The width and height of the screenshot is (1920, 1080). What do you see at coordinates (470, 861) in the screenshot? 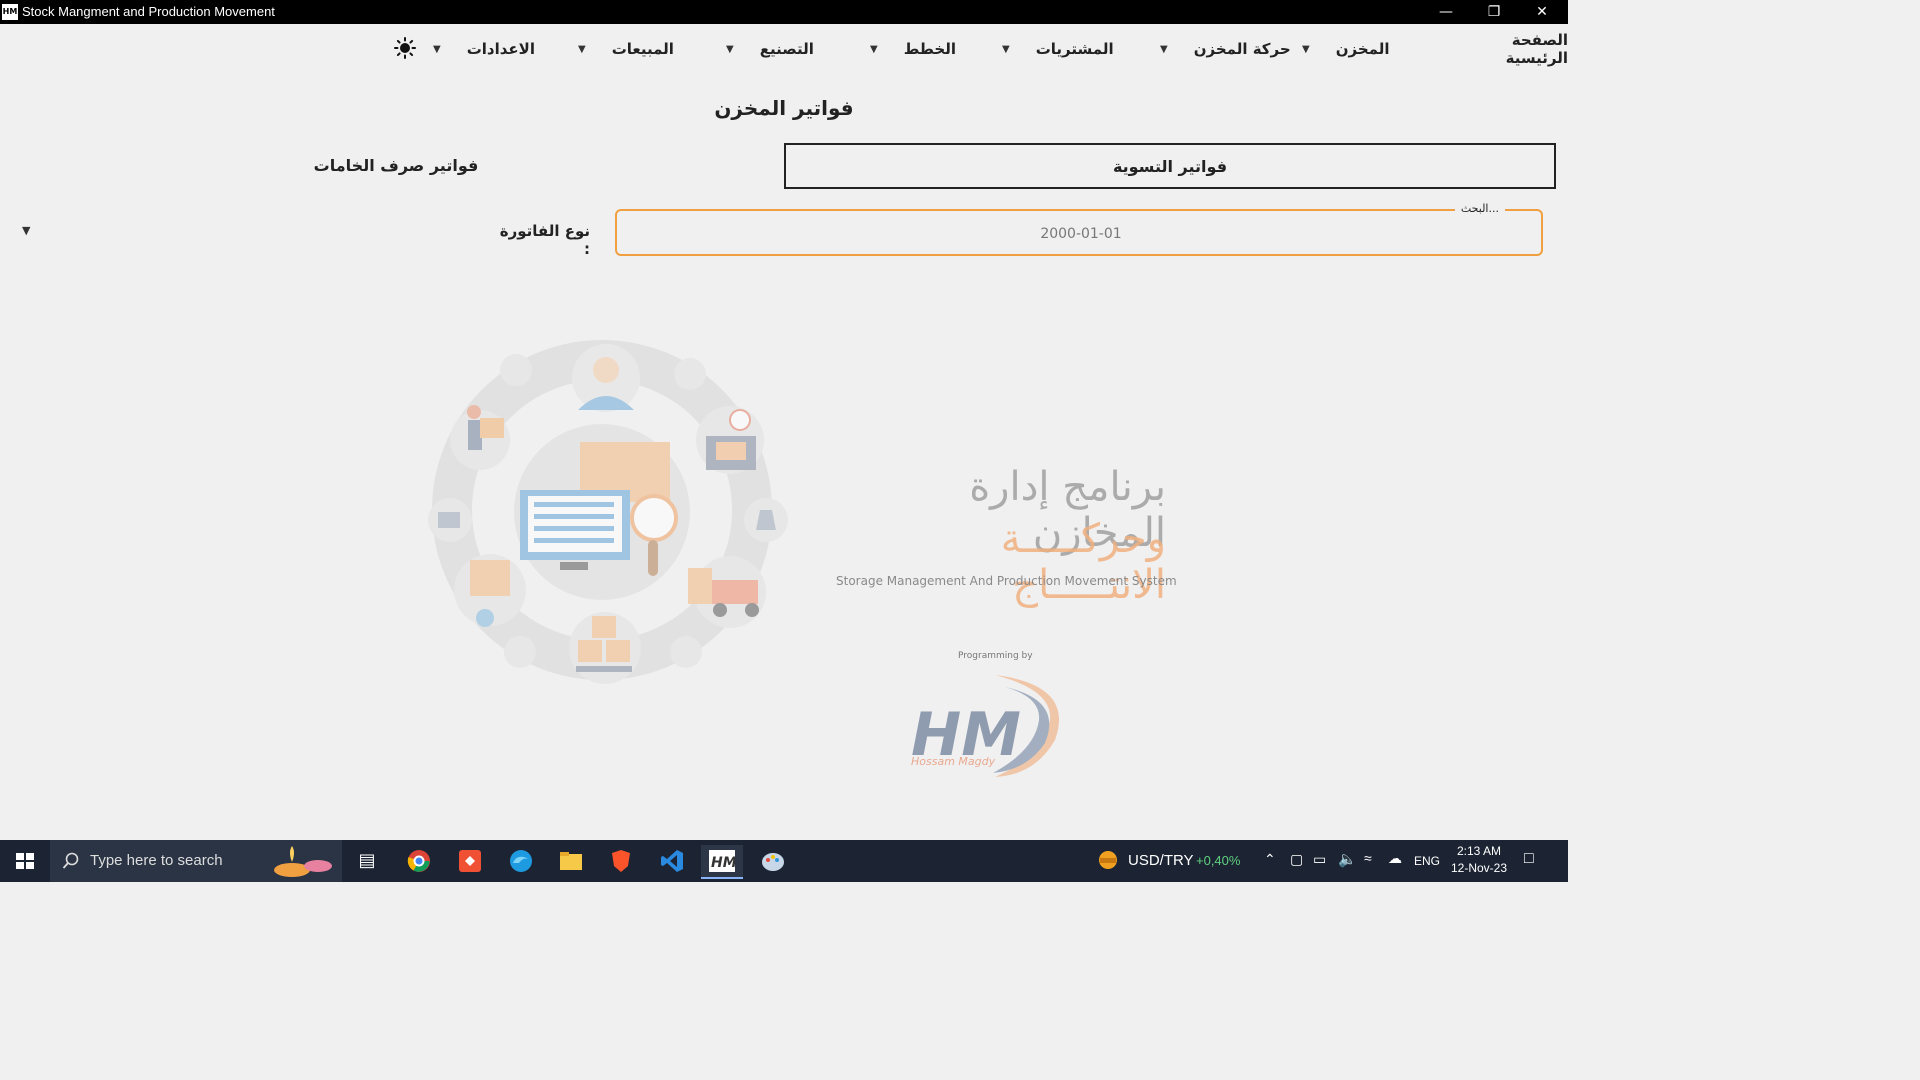
I see `git-client-icon` at bounding box center [470, 861].